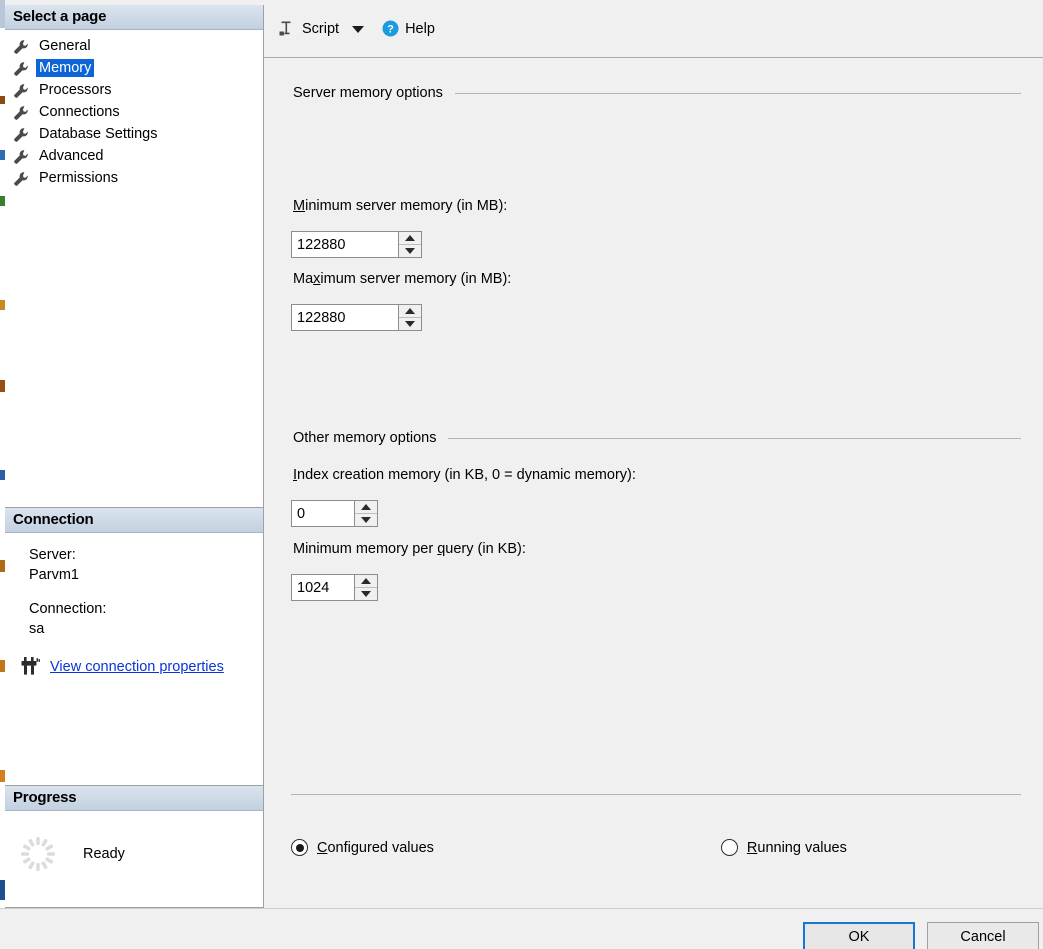 Image resolution: width=1043 pixels, height=949 pixels. I want to click on running-values-label: Running values, so click(797, 848).